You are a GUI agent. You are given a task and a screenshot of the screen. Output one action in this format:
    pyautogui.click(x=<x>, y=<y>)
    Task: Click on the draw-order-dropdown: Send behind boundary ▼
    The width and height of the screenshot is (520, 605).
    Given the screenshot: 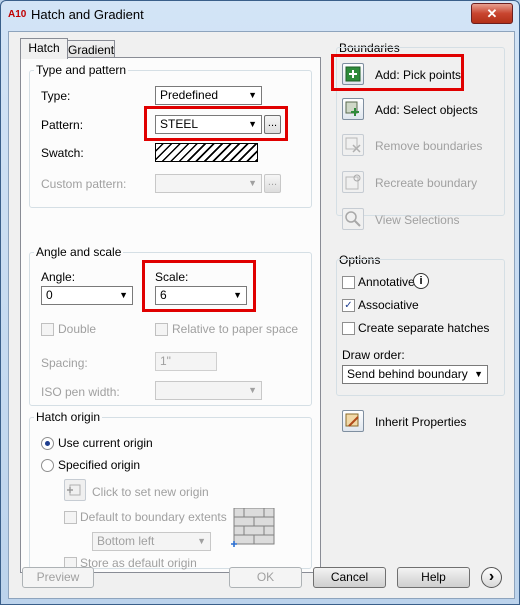 What is the action you would take?
    pyautogui.click(x=415, y=374)
    